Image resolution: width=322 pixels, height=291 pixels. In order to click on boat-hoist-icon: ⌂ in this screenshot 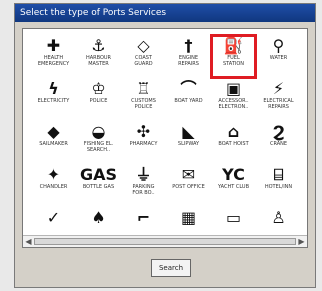, I will do `click(233, 131)`.